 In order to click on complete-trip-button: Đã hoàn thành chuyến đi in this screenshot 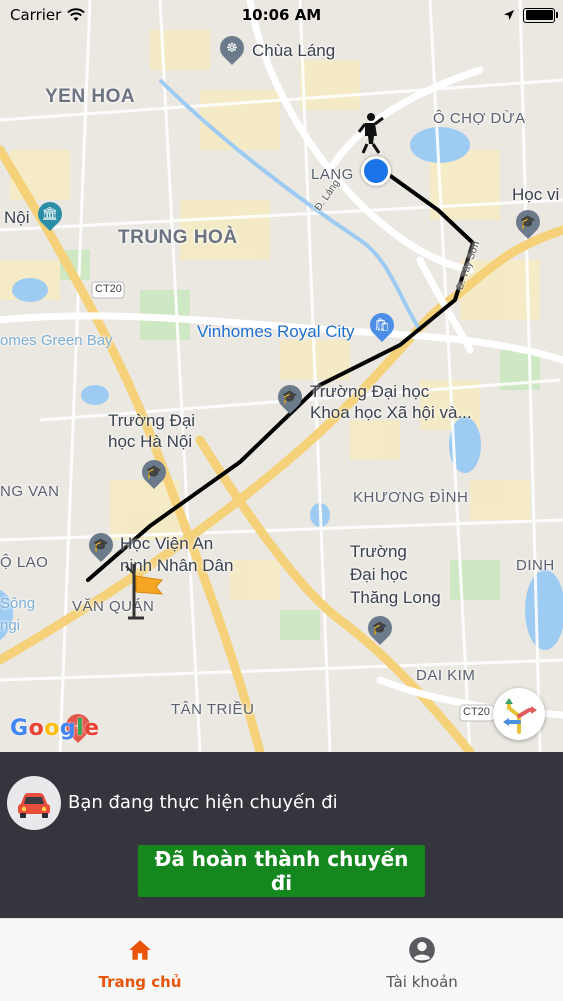, I will do `click(281, 871)`.